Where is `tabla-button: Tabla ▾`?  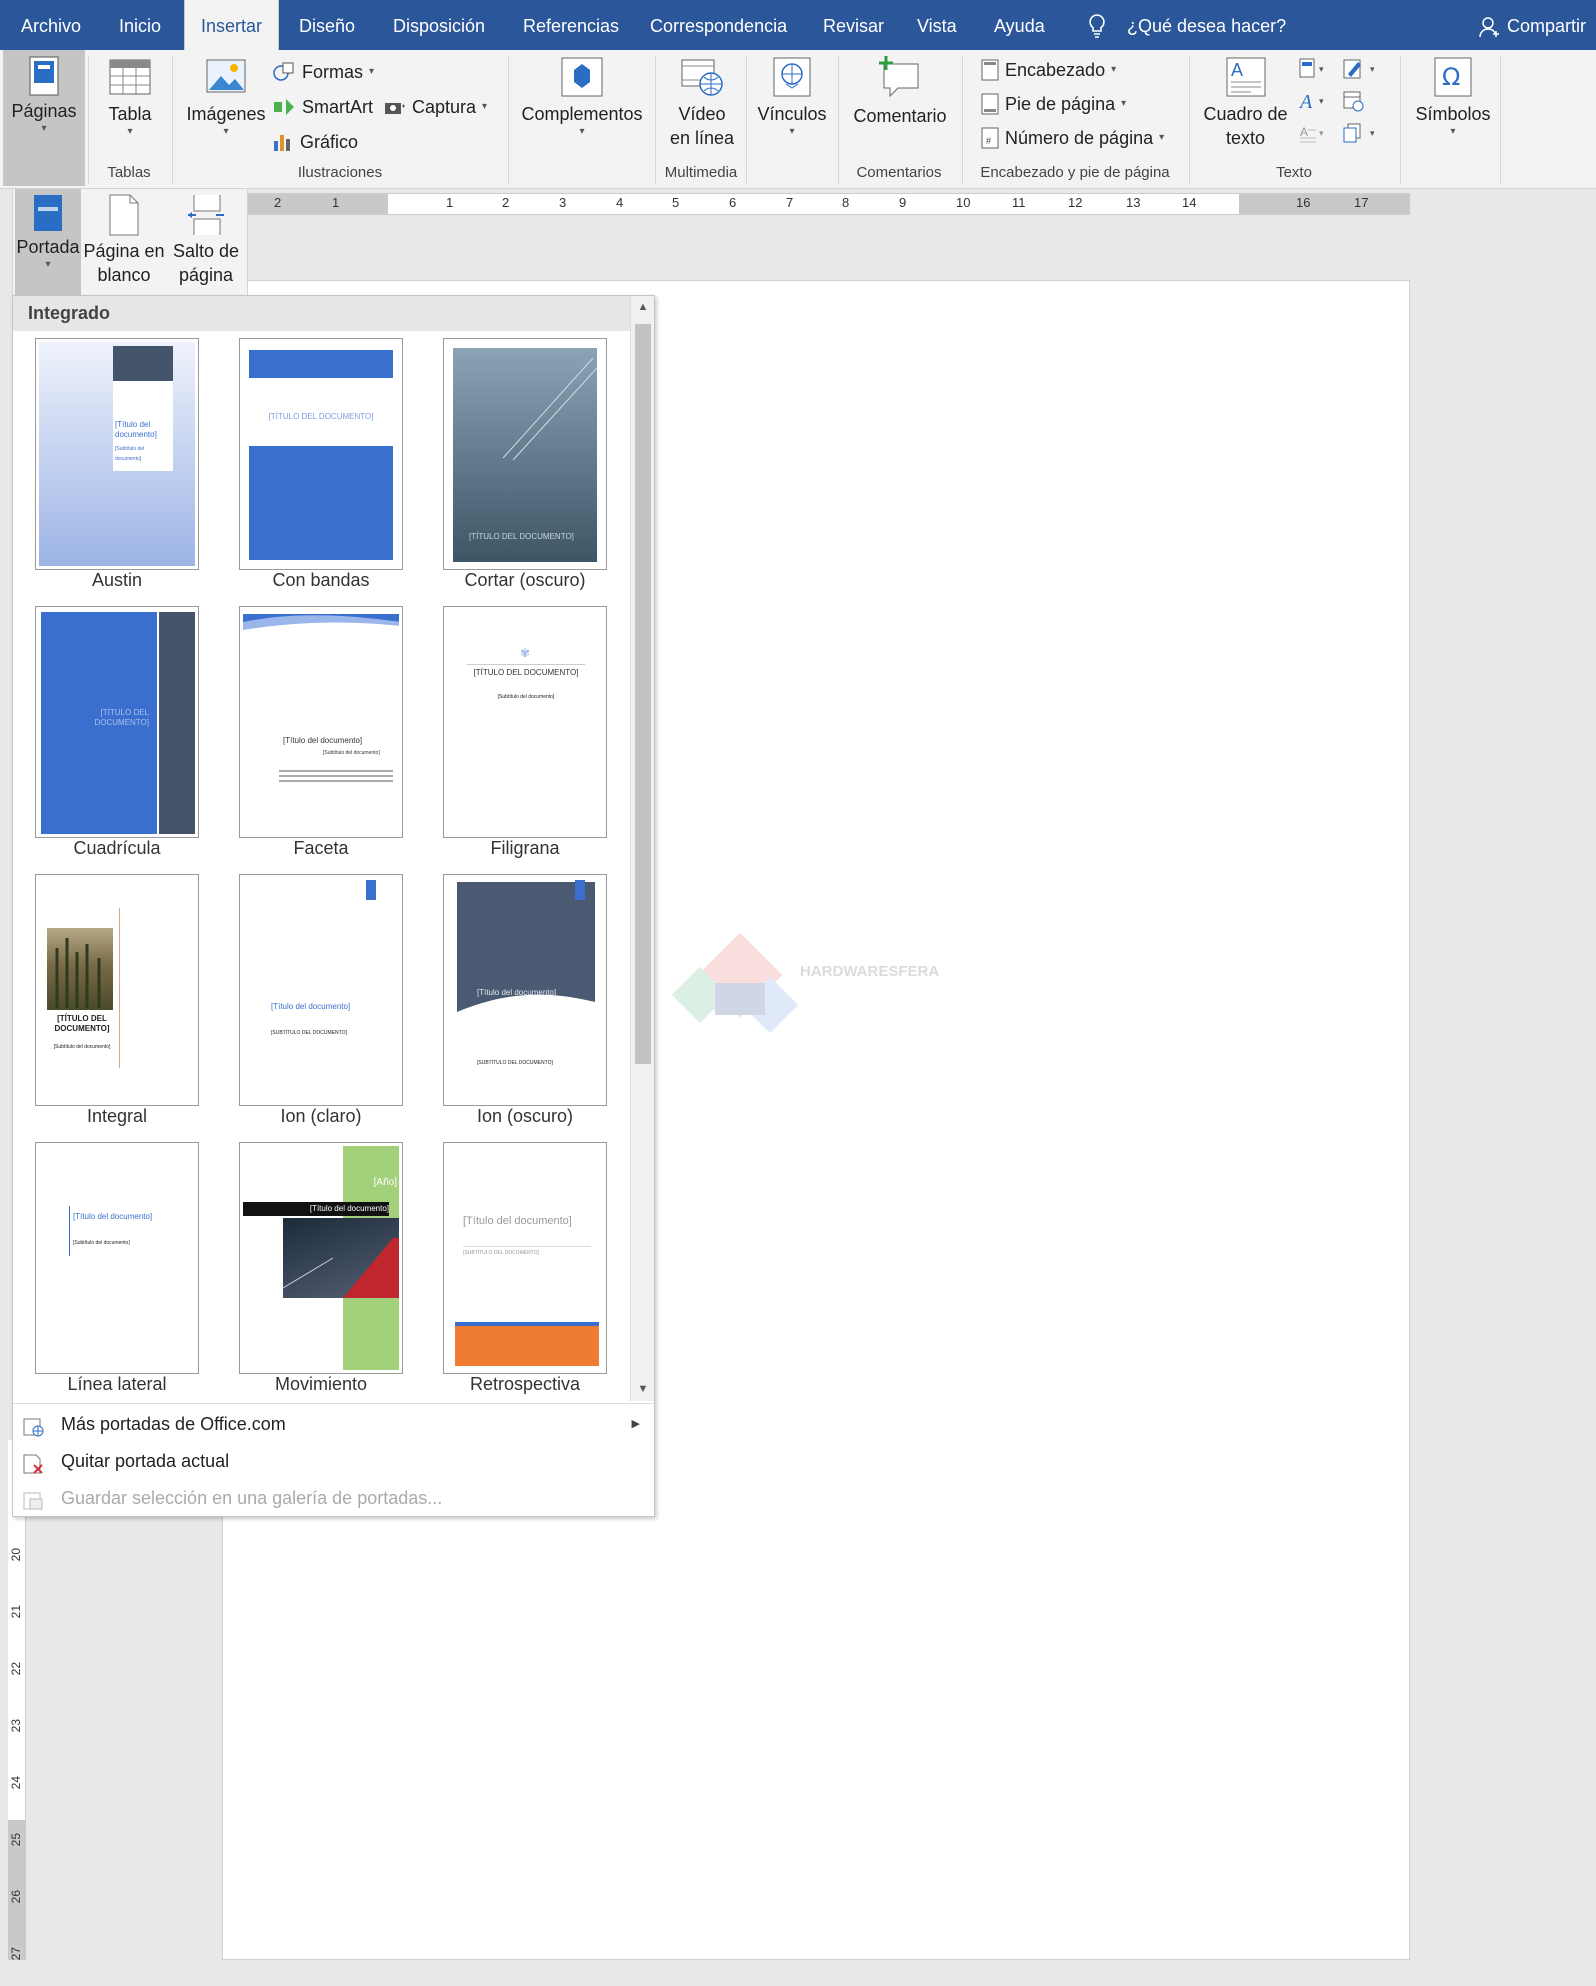
tabla-button: Tabla ▾ is located at coordinates (130, 96).